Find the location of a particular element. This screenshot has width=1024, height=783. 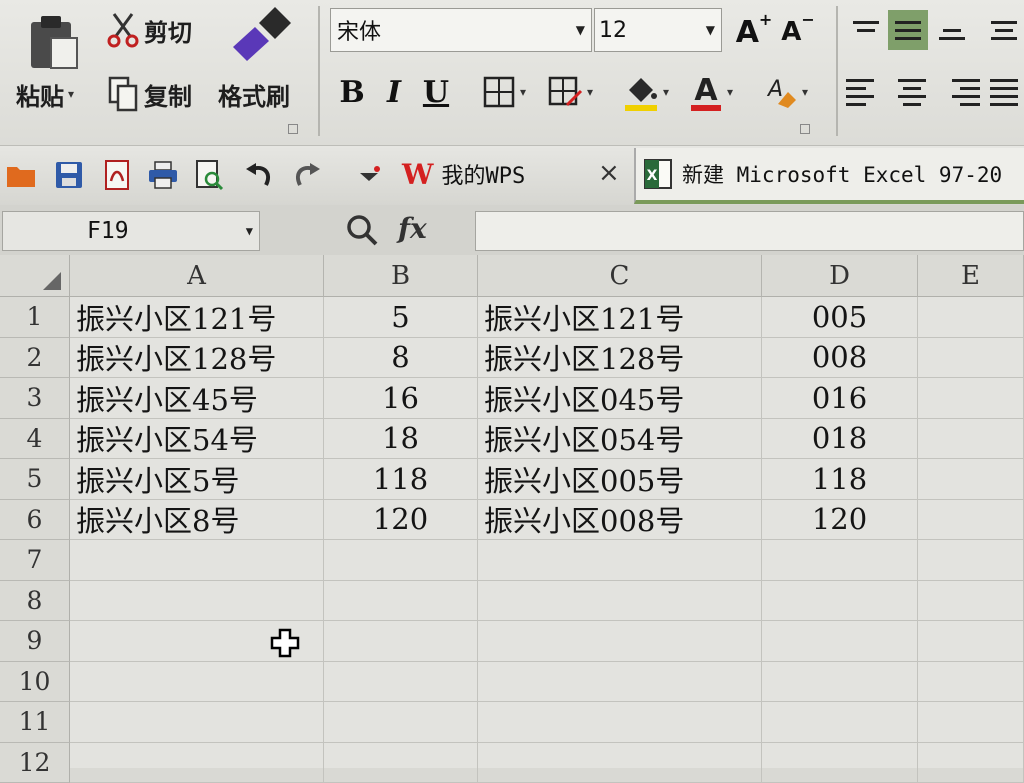

cell-a4: 振兴小区54号 is located at coordinates (197, 439).